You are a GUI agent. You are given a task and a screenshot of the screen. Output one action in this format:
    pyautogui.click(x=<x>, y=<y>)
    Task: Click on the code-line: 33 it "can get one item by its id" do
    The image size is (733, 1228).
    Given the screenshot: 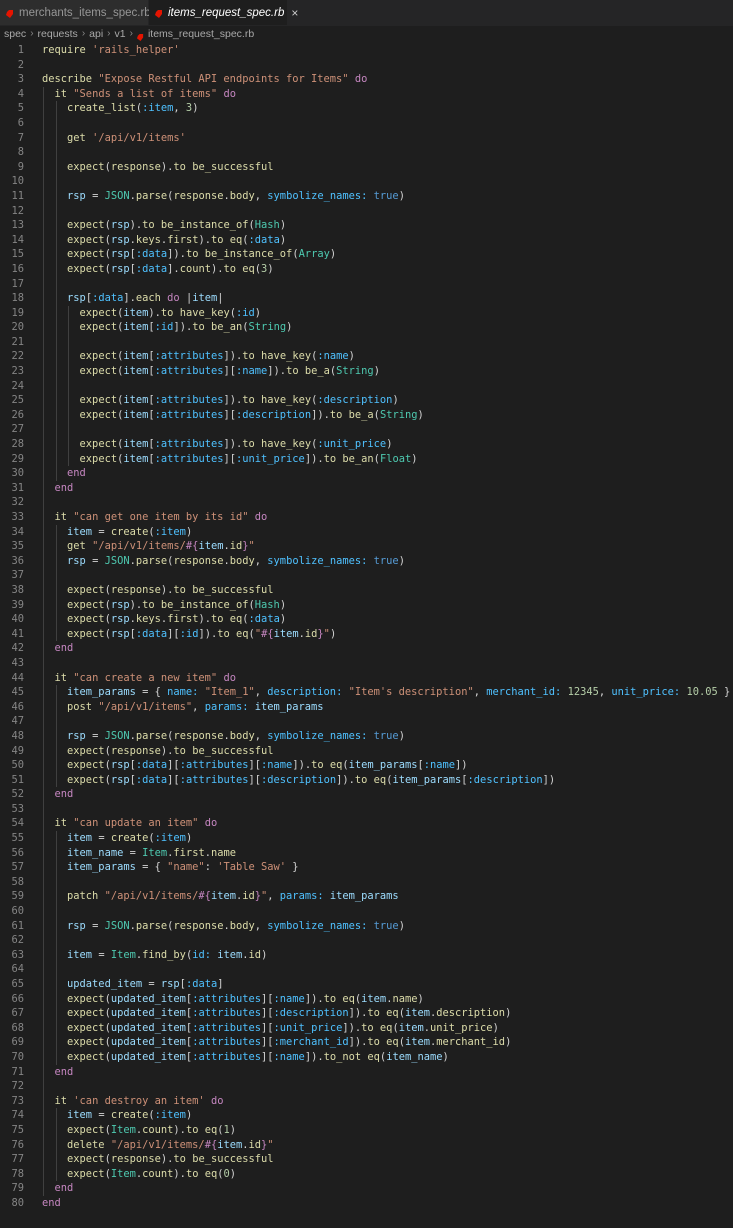 What is the action you would take?
    pyautogui.click(x=366, y=517)
    